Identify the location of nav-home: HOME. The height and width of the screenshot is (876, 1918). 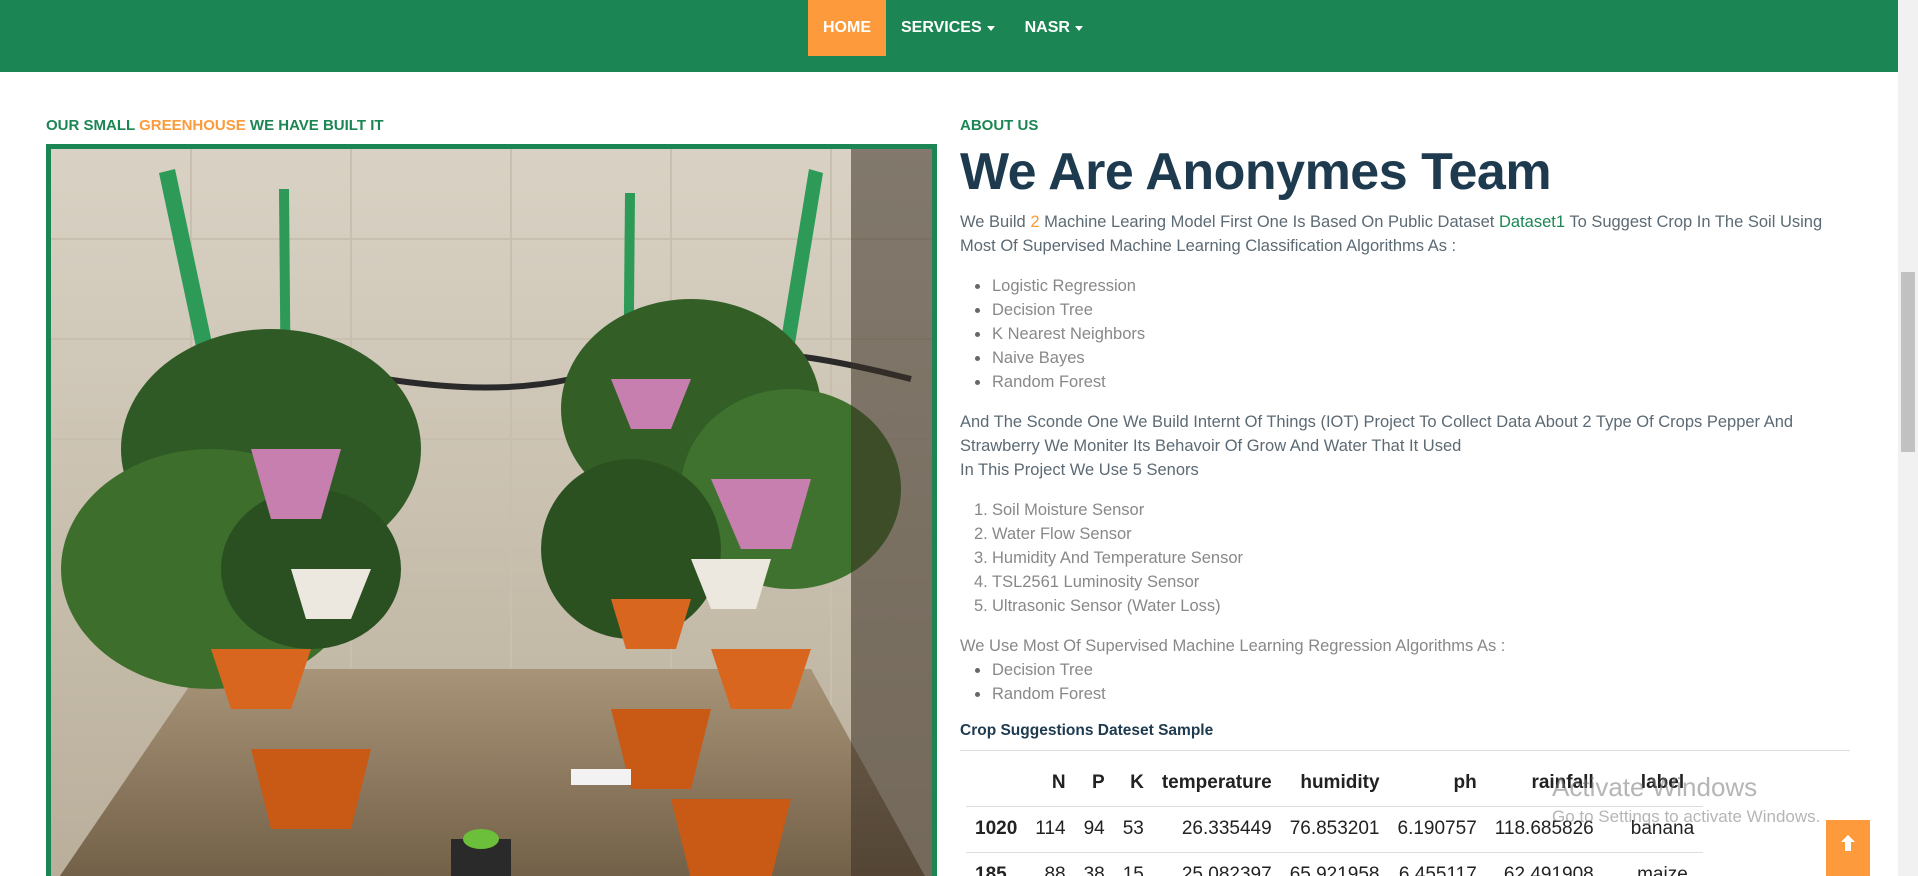
(847, 28).